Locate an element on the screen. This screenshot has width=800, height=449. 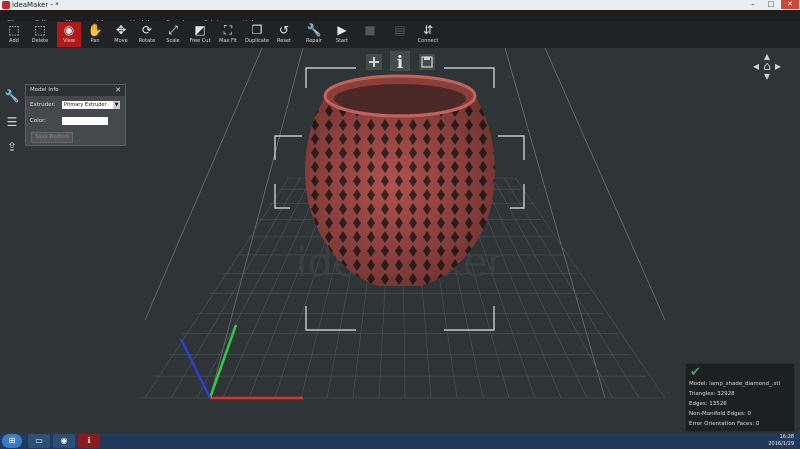
max-fit-button: ⛶ Max Fit is located at coordinates (228, 34).